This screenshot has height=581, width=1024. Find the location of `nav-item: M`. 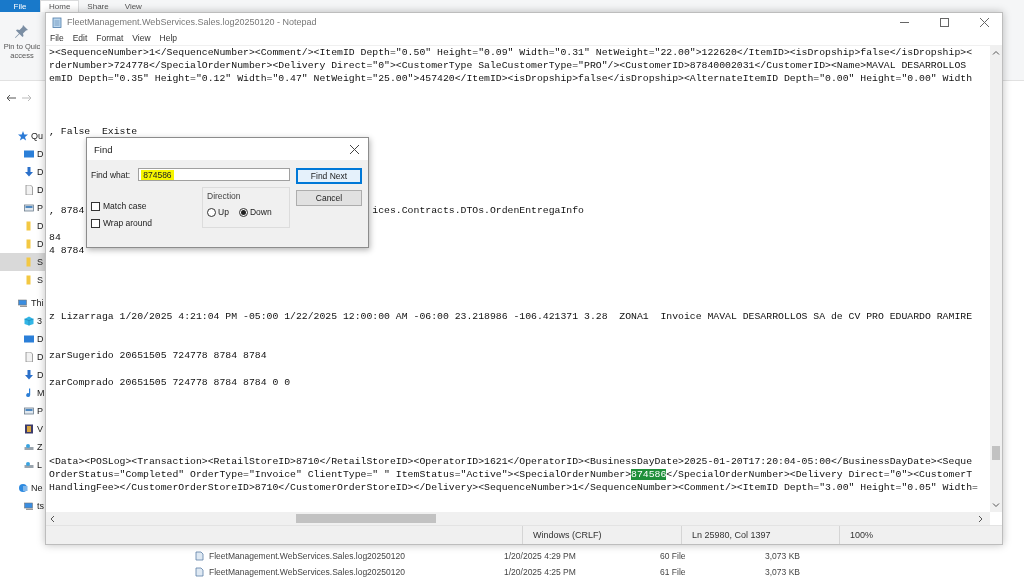

nav-item: M is located at coordinates (23, 393).